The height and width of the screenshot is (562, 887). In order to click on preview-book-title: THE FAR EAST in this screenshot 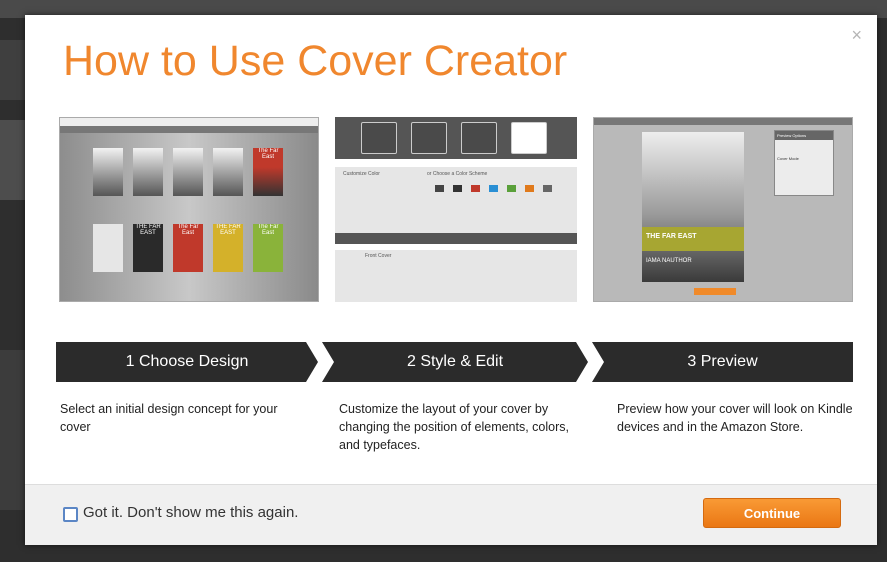, I will do `click(671, 236)`.